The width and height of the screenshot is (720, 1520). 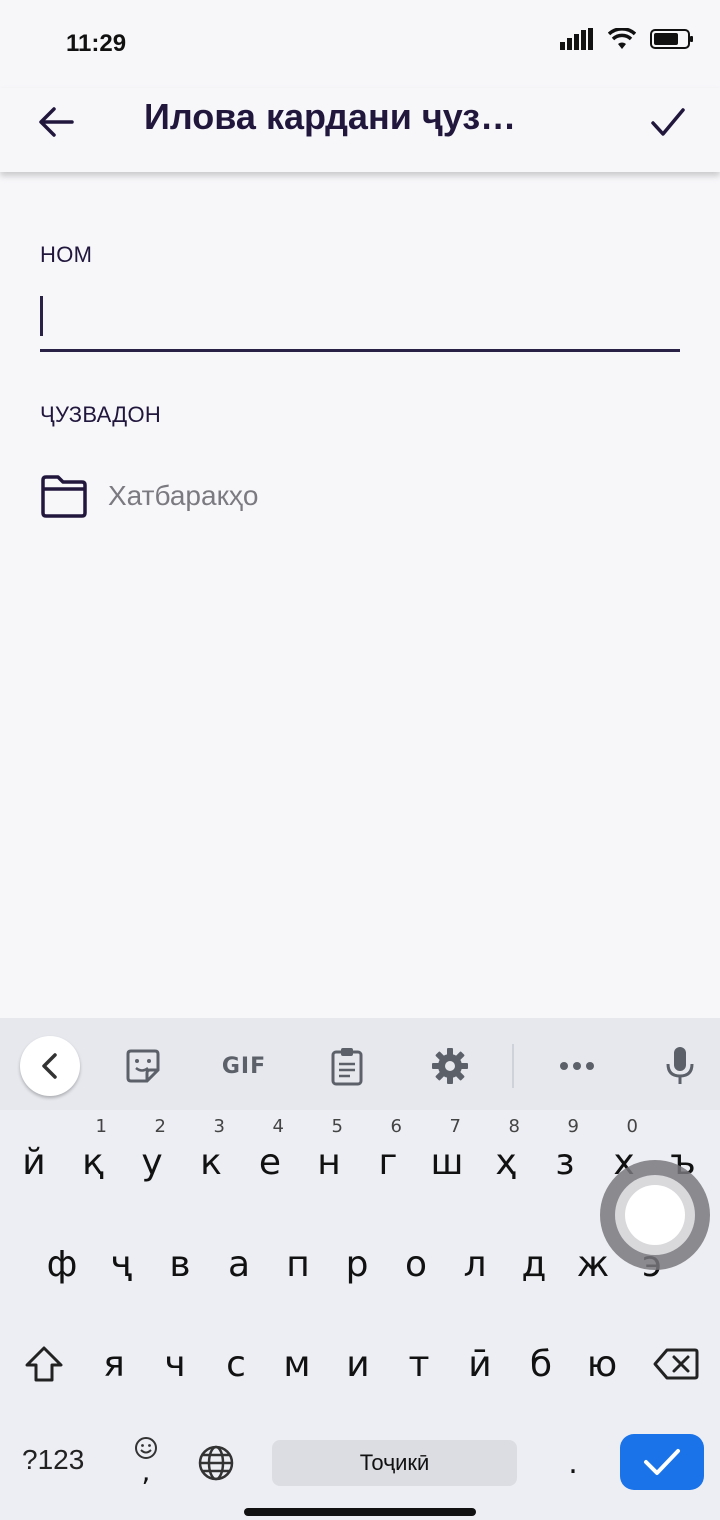 I want to click on key-row1-3: к3, so click(x=211, y=1153).